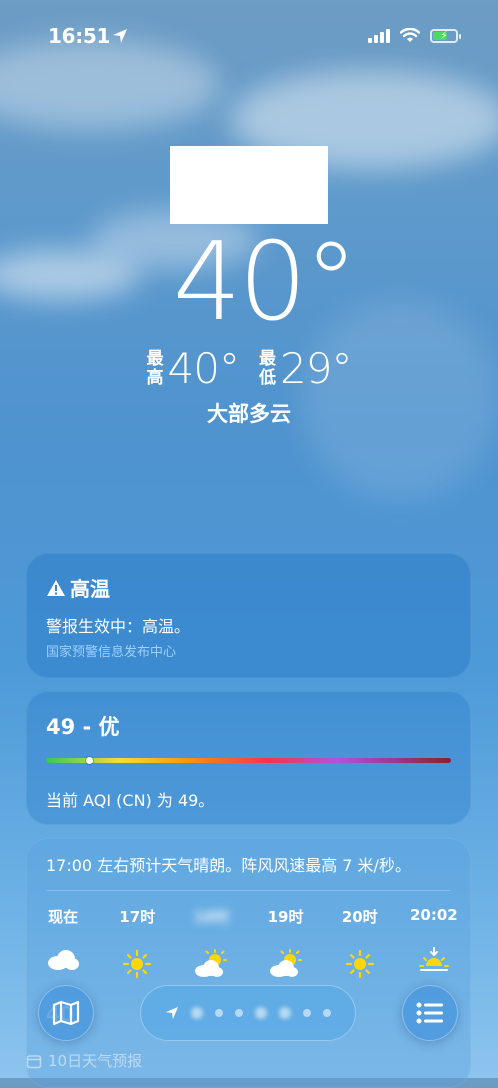  What do you see at coordinates (89, 760) in the screenshot?
I see `aqi-indicator-dot` at bounding box center [89, 760].